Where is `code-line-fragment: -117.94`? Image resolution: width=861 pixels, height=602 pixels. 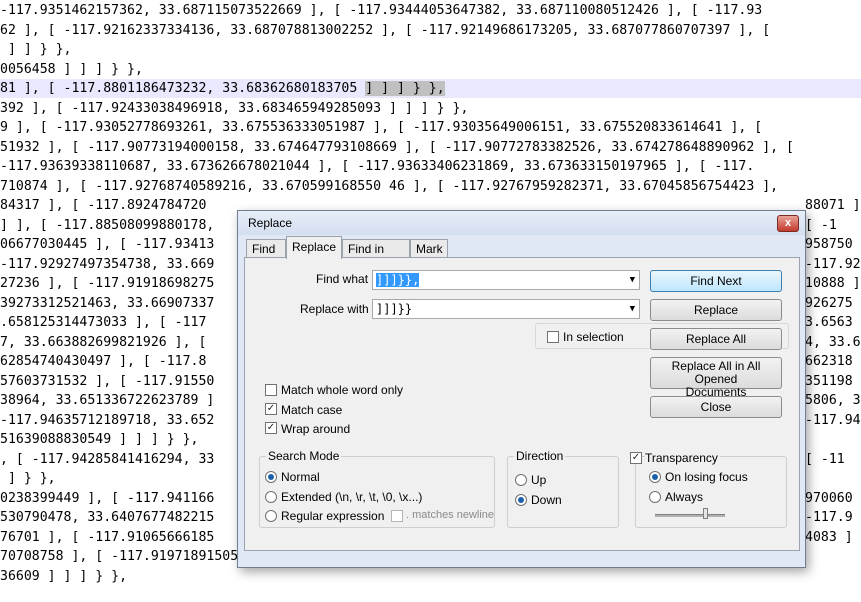
code-line-fragment: -117.94 is located at coordinates (833, 420).